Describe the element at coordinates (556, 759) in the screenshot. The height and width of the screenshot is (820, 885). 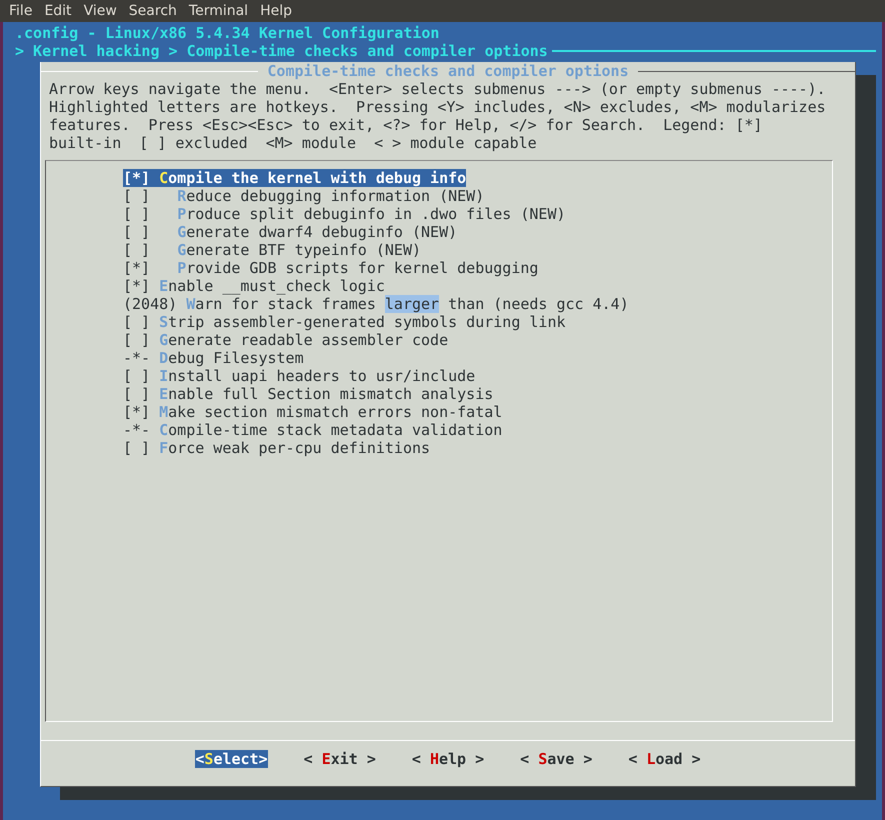
I see `dialog-button: < Save >` at that location.